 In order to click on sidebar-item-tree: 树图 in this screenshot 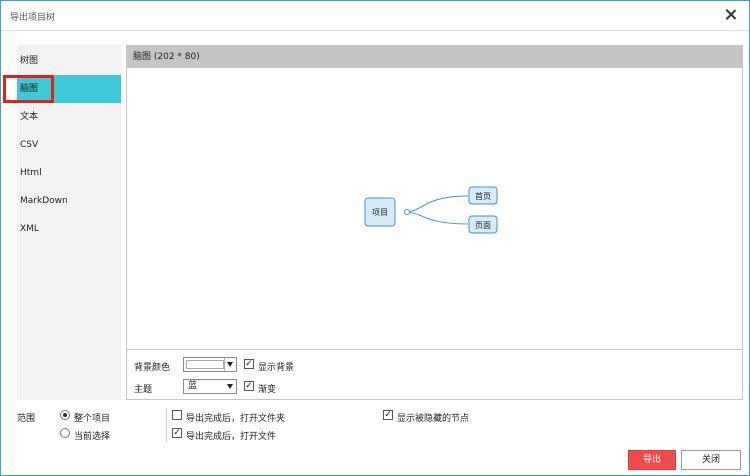, I will do `click(69, 61)`.